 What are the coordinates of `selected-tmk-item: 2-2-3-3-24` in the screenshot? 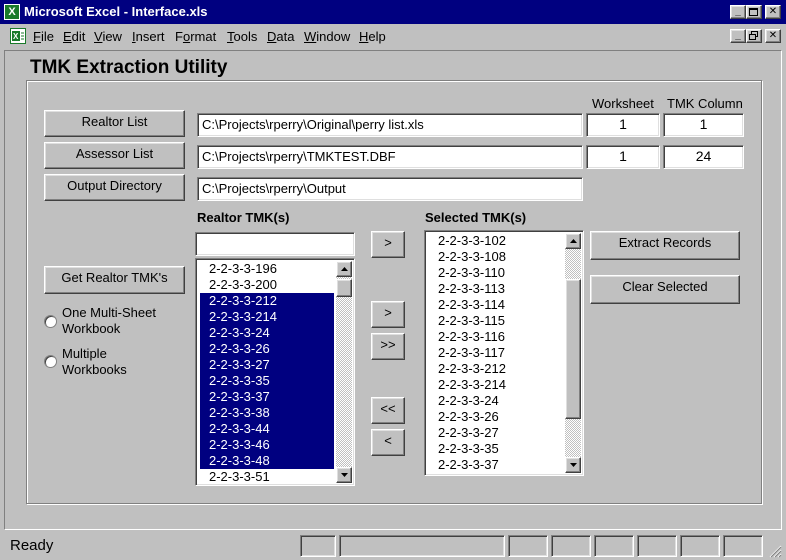 It's located at (496, 401).